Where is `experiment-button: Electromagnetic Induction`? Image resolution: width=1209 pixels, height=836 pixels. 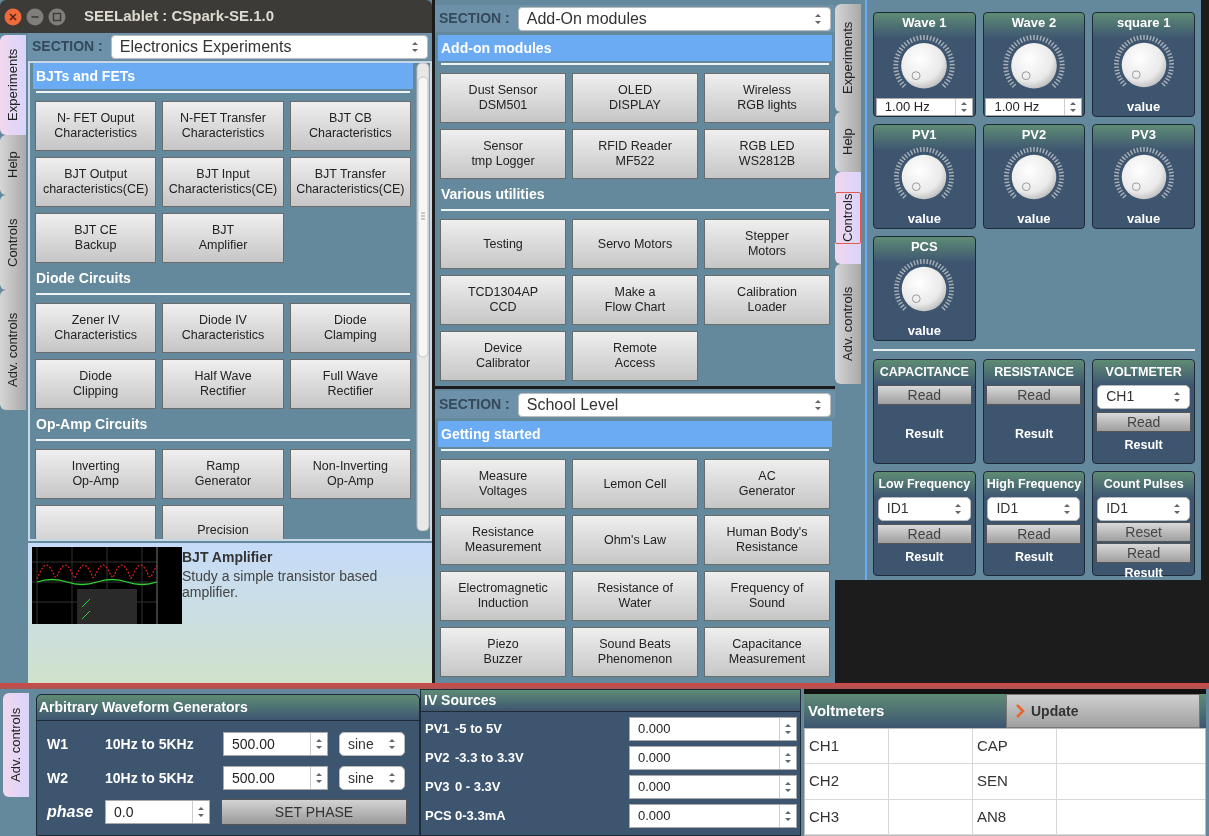
experiment-button: Electromagnetic Induction is located at coordinates (503, 596).